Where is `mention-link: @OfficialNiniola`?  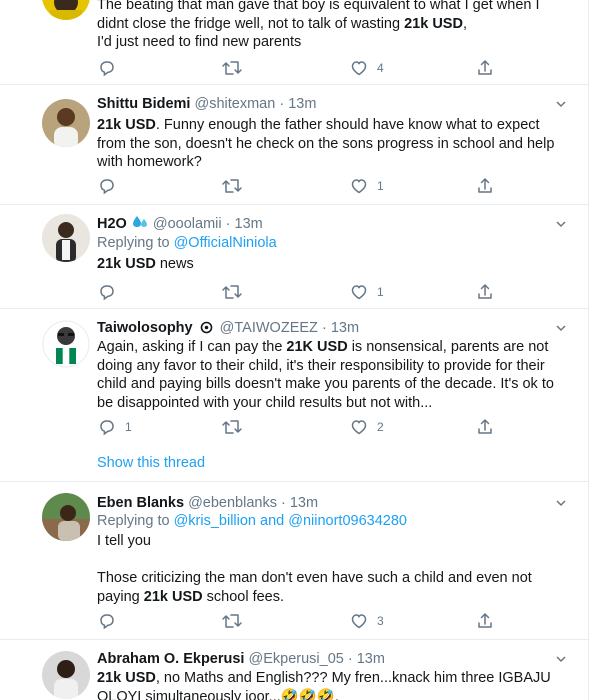
mention-link: @OfficialNiniola is located at coordinates (225, 243).